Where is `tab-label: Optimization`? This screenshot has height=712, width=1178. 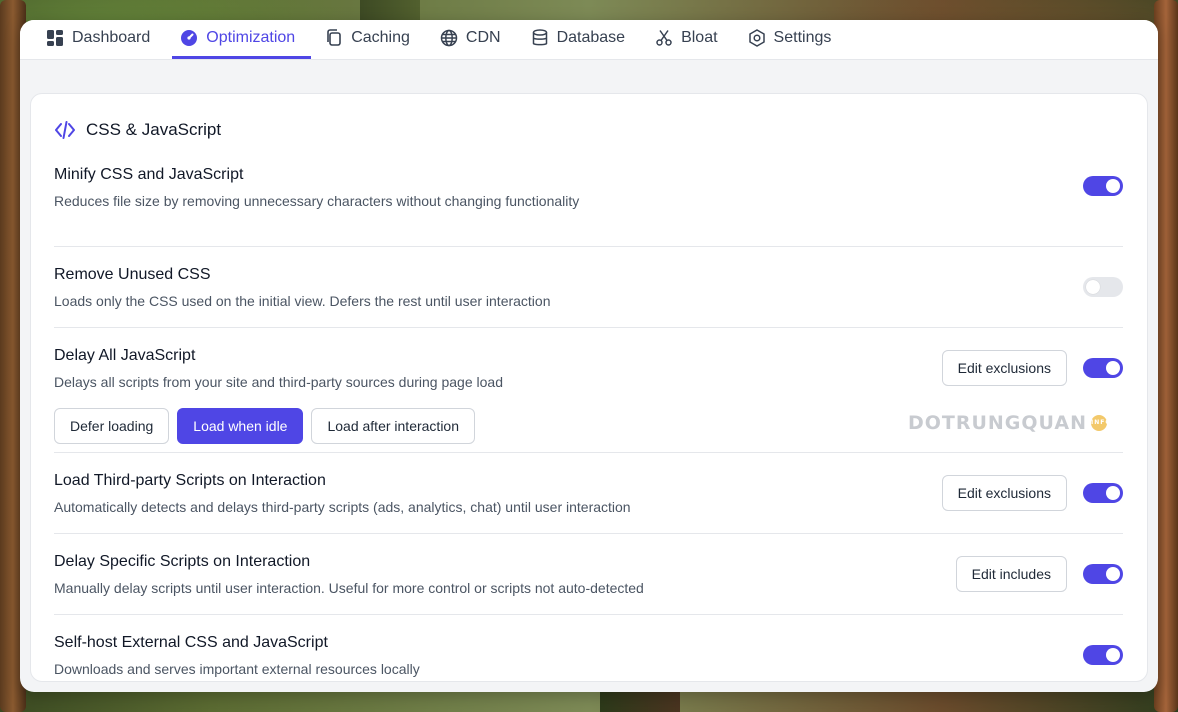
tab-label: Optimization is located at coordinates (251, 37).